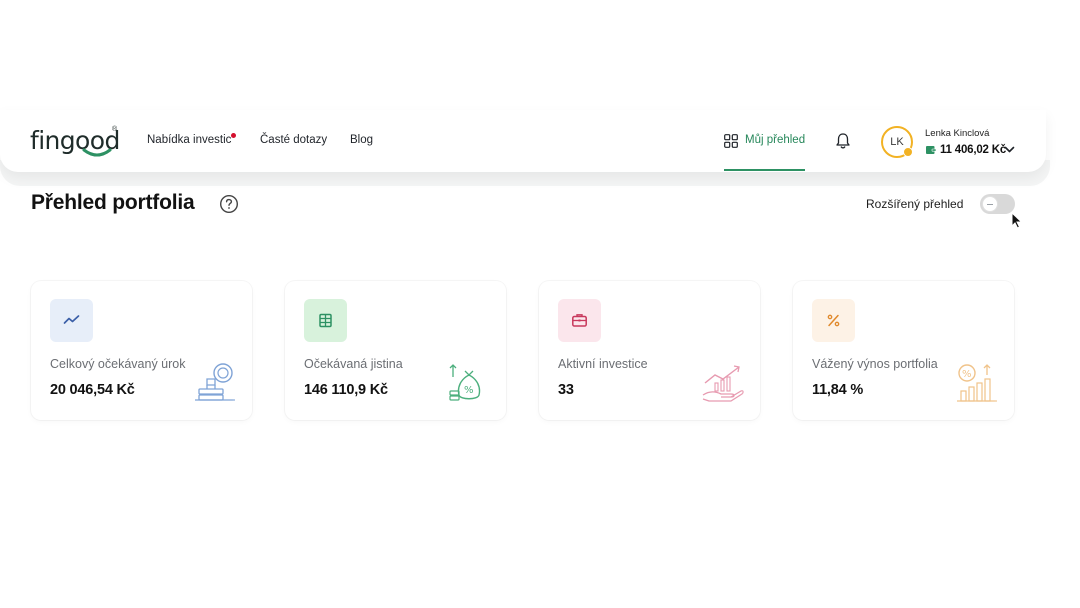 The height and width of the screenshot is (608, 1080). Describe the element at coordinates (957, 133) in the screenshot. I see `user-name: Lenka Kinclová` at that location.